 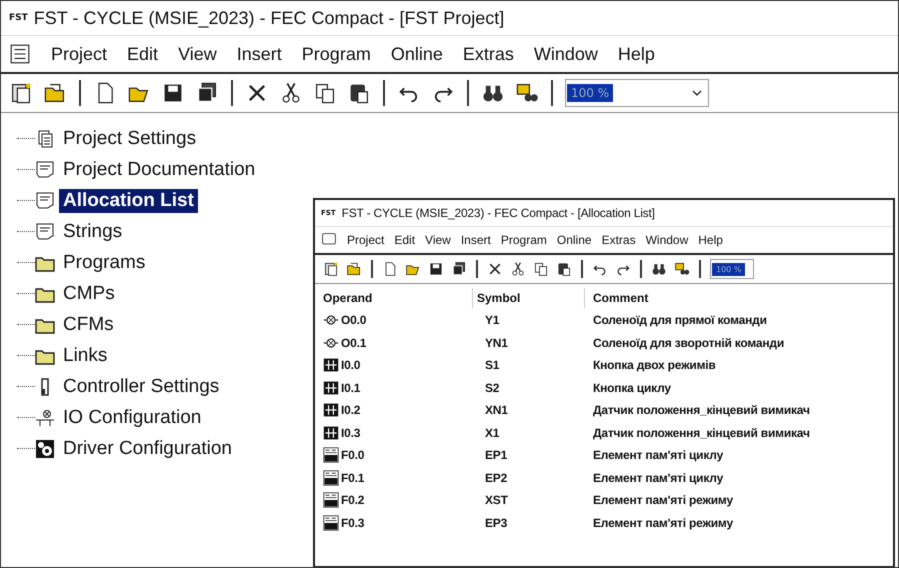 I want to click on table-cell-text: Кнопка циклу, so click(x=632, y=388).